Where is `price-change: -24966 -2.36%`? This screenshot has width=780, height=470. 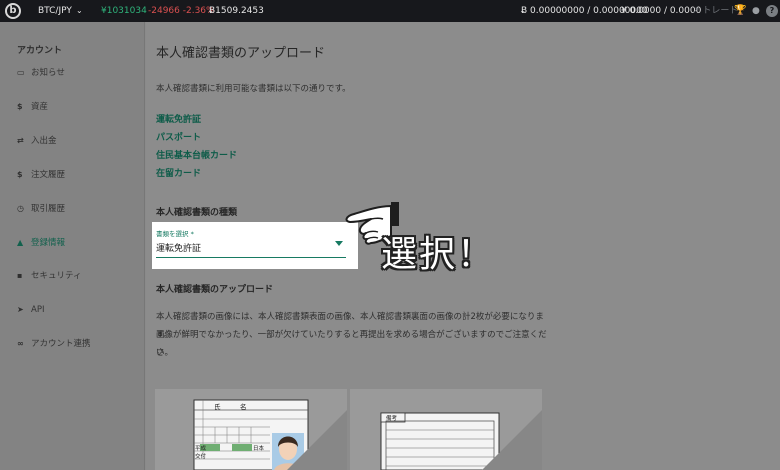 price-change: -24966 -2.36% is located at coordinates (181, 11).